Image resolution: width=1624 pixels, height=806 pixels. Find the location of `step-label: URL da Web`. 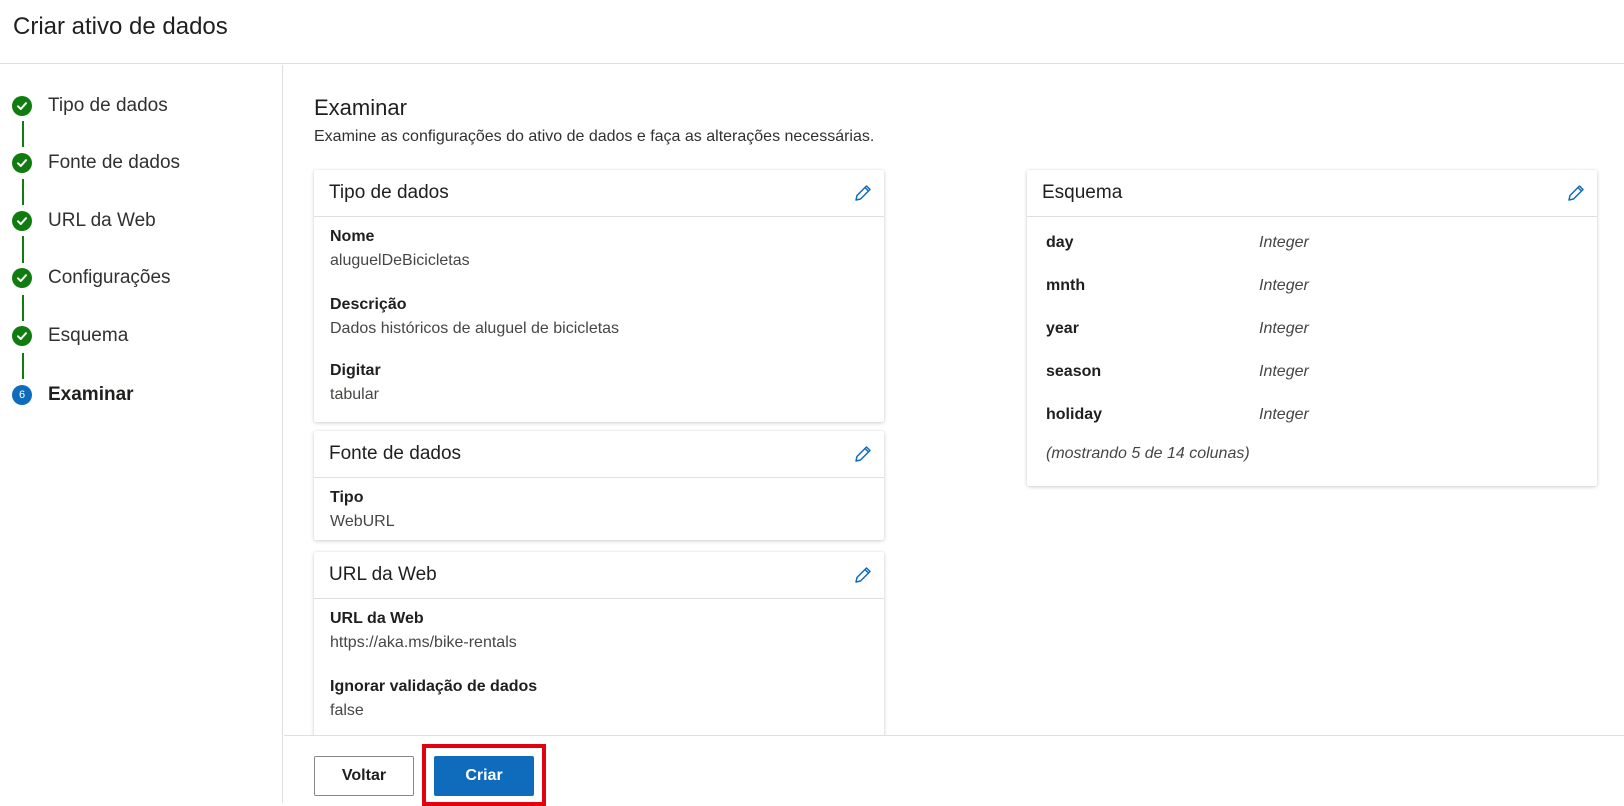

step-label: URL da Web is located at coordinates (102, 220).